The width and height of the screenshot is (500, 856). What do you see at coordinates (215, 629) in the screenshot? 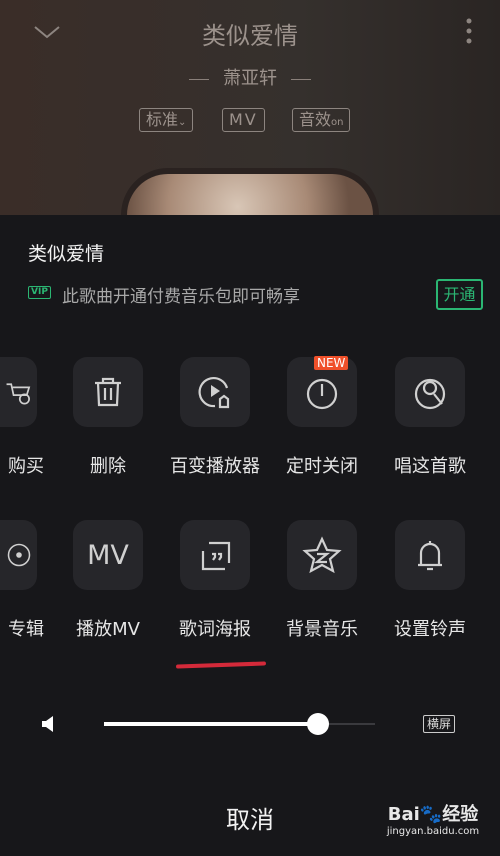
I see `option-label: 歌词海报` at bounding box center [215, 629].